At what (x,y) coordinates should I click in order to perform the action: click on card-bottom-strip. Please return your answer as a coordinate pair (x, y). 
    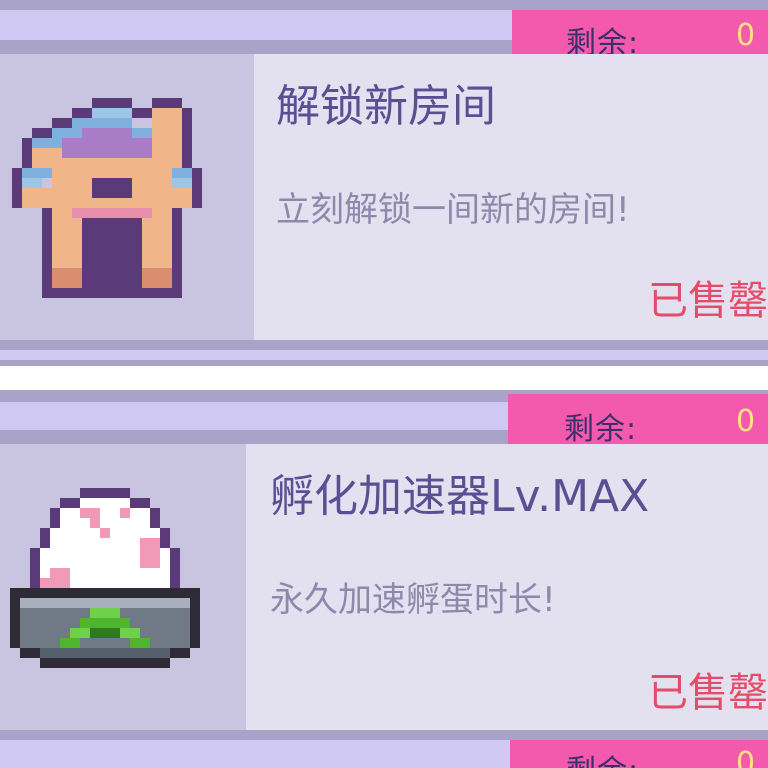
    Looking at the image, I should click on (384, 355).